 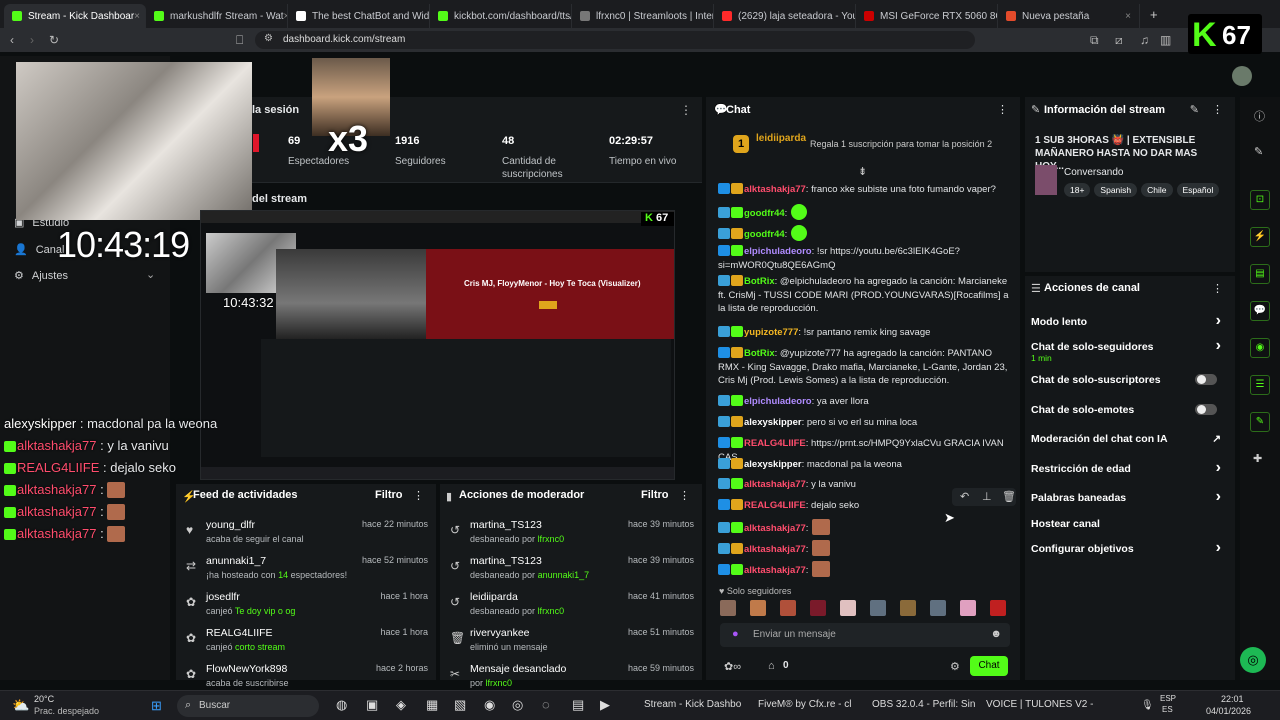 What do you see at coordinates (150, 274) in the screenshot?
I see `chevron-down-icon: ⌄` at bounding box center [150, 274].